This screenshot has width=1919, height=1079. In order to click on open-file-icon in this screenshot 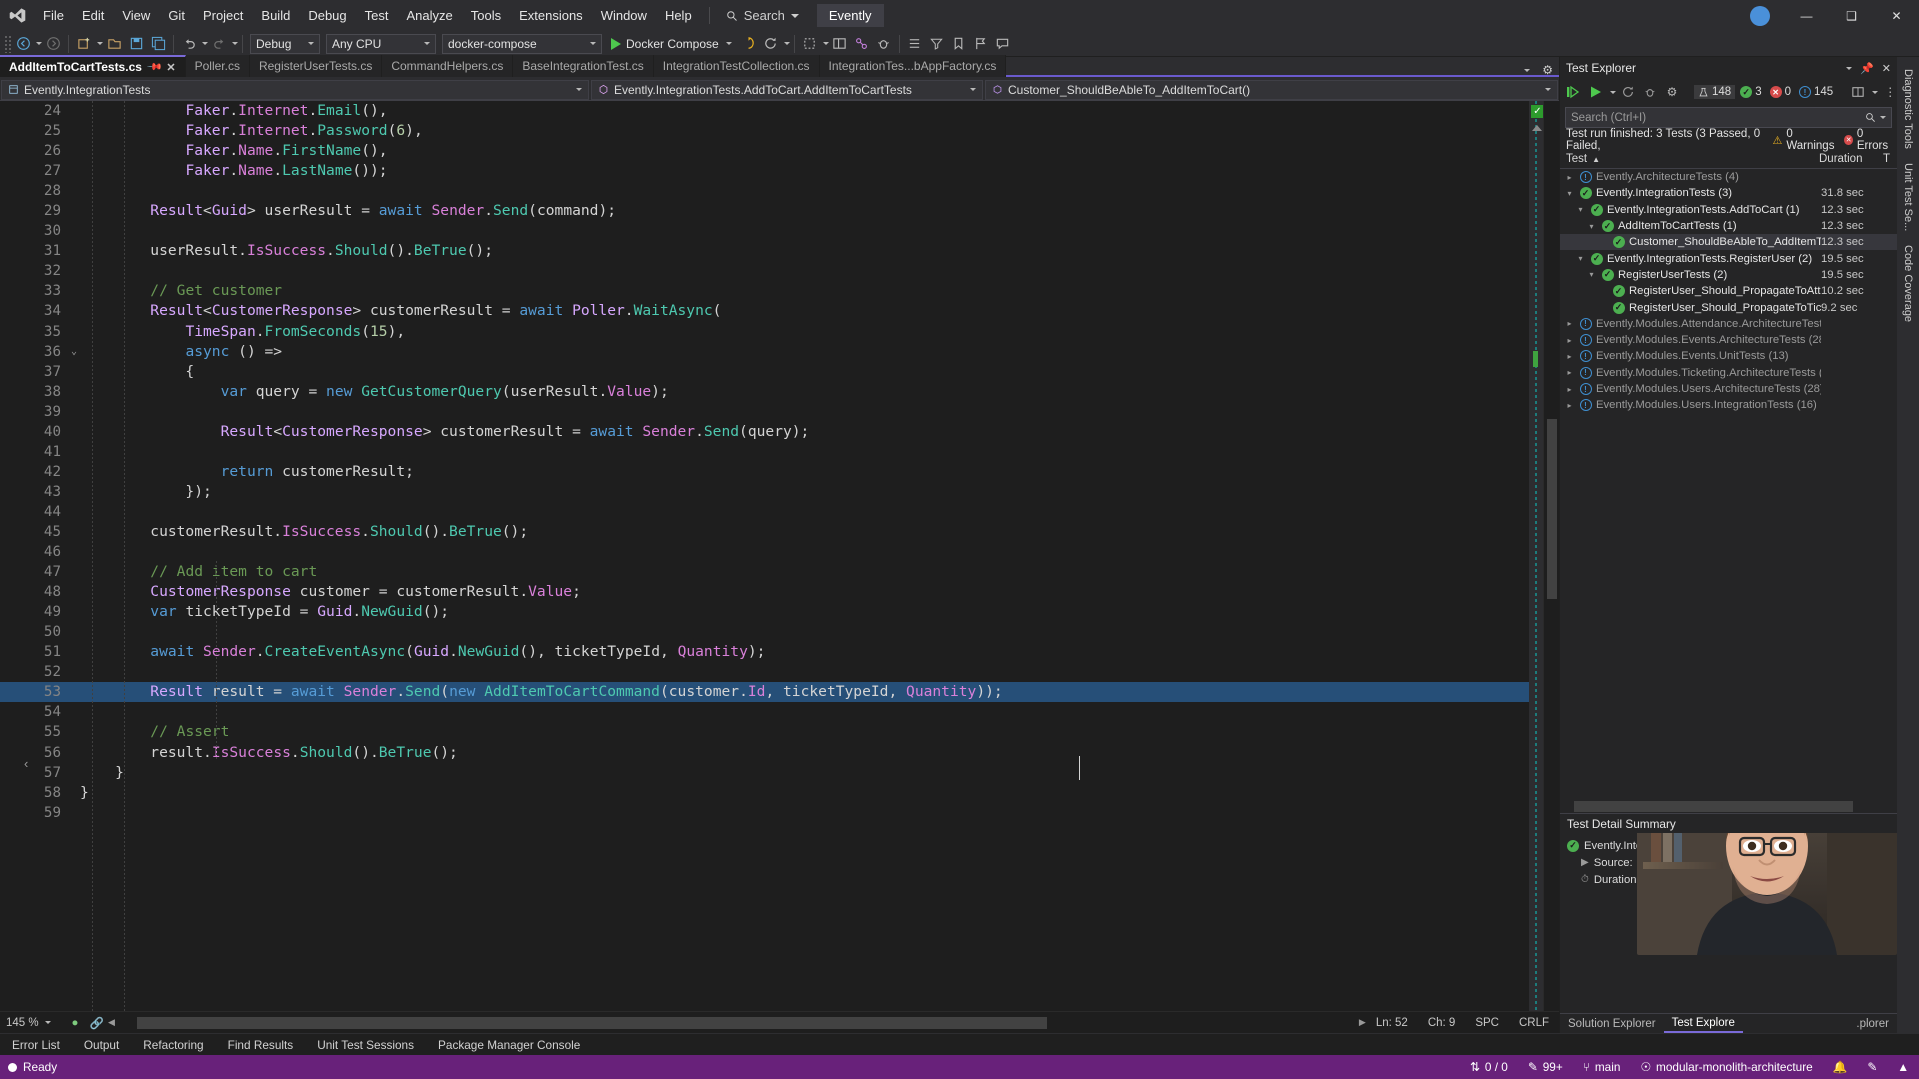, I will do `click(114, 44)`.